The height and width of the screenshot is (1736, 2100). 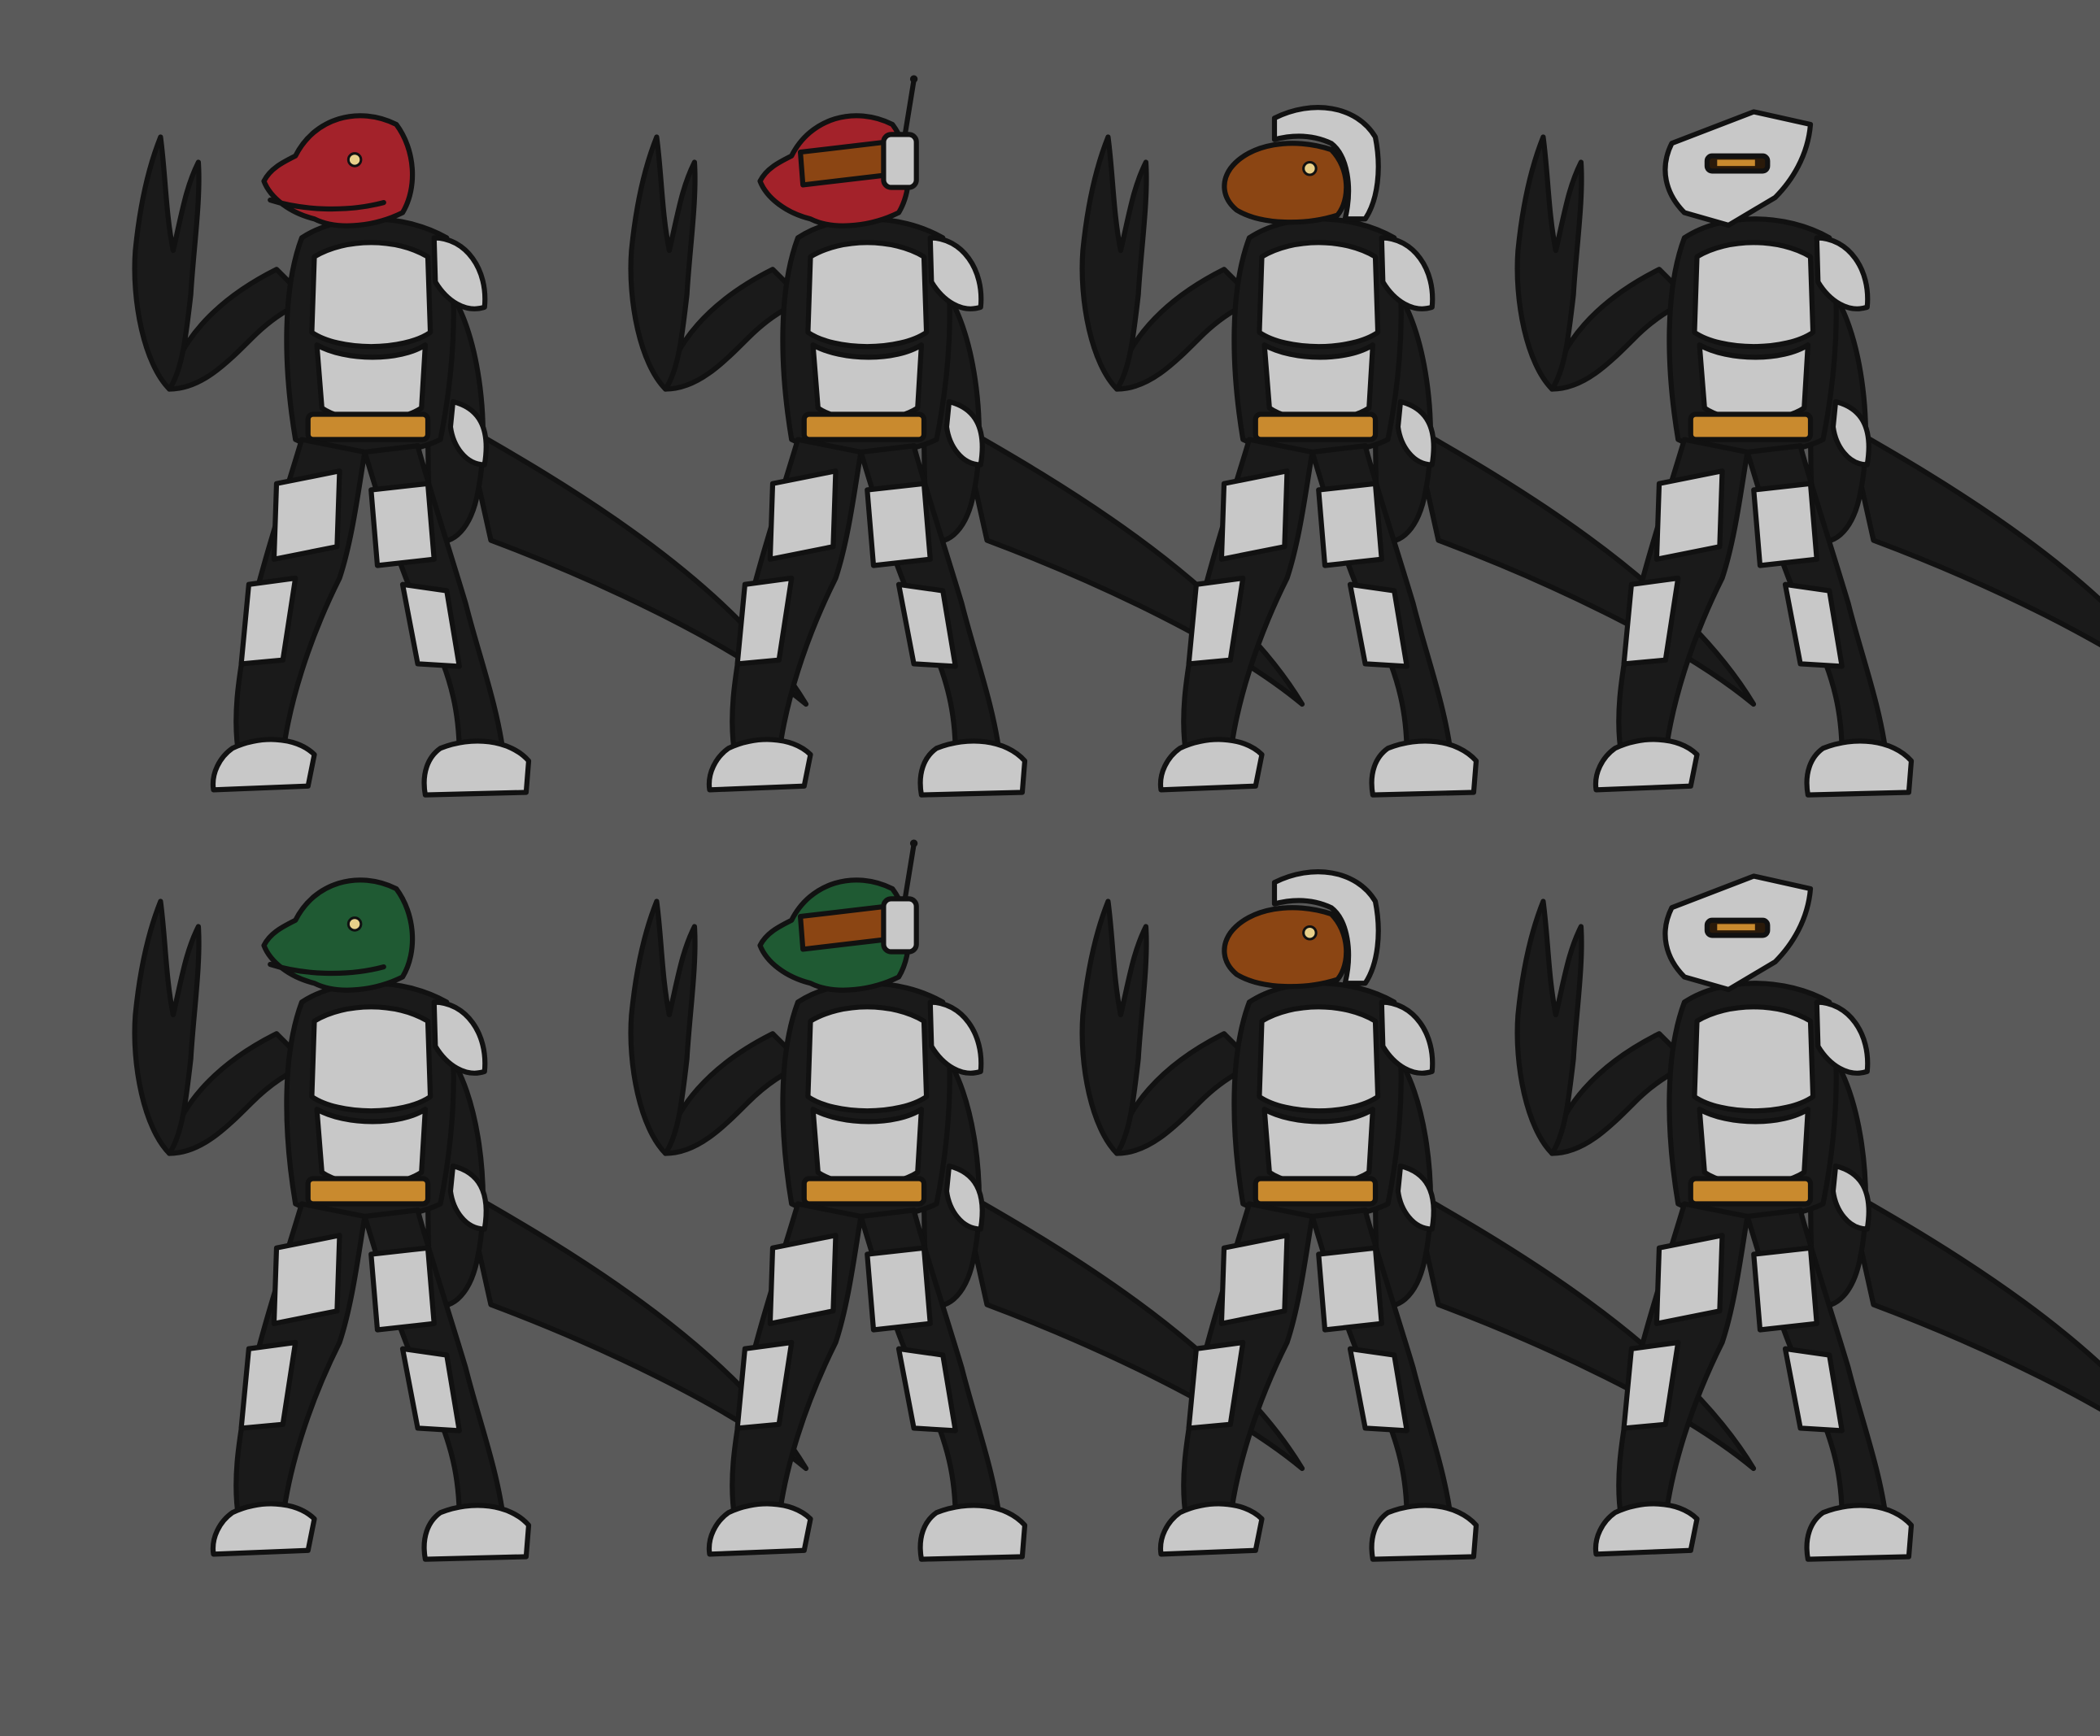 I want to click on figure-green-full-helmet, so click(x=1809, y=1218).